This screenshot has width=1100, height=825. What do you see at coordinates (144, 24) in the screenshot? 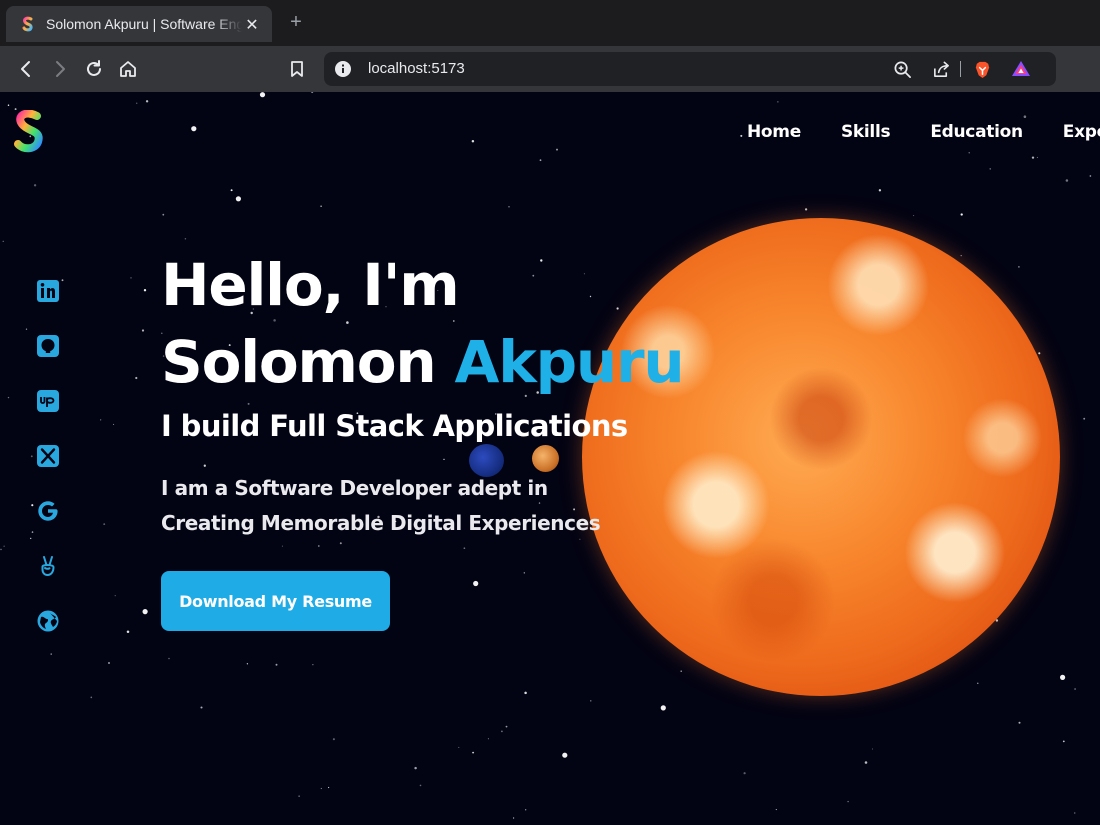
I see `tab-title: Solomon Akpuru | Software Engineer` at bounding box center [144, 24].